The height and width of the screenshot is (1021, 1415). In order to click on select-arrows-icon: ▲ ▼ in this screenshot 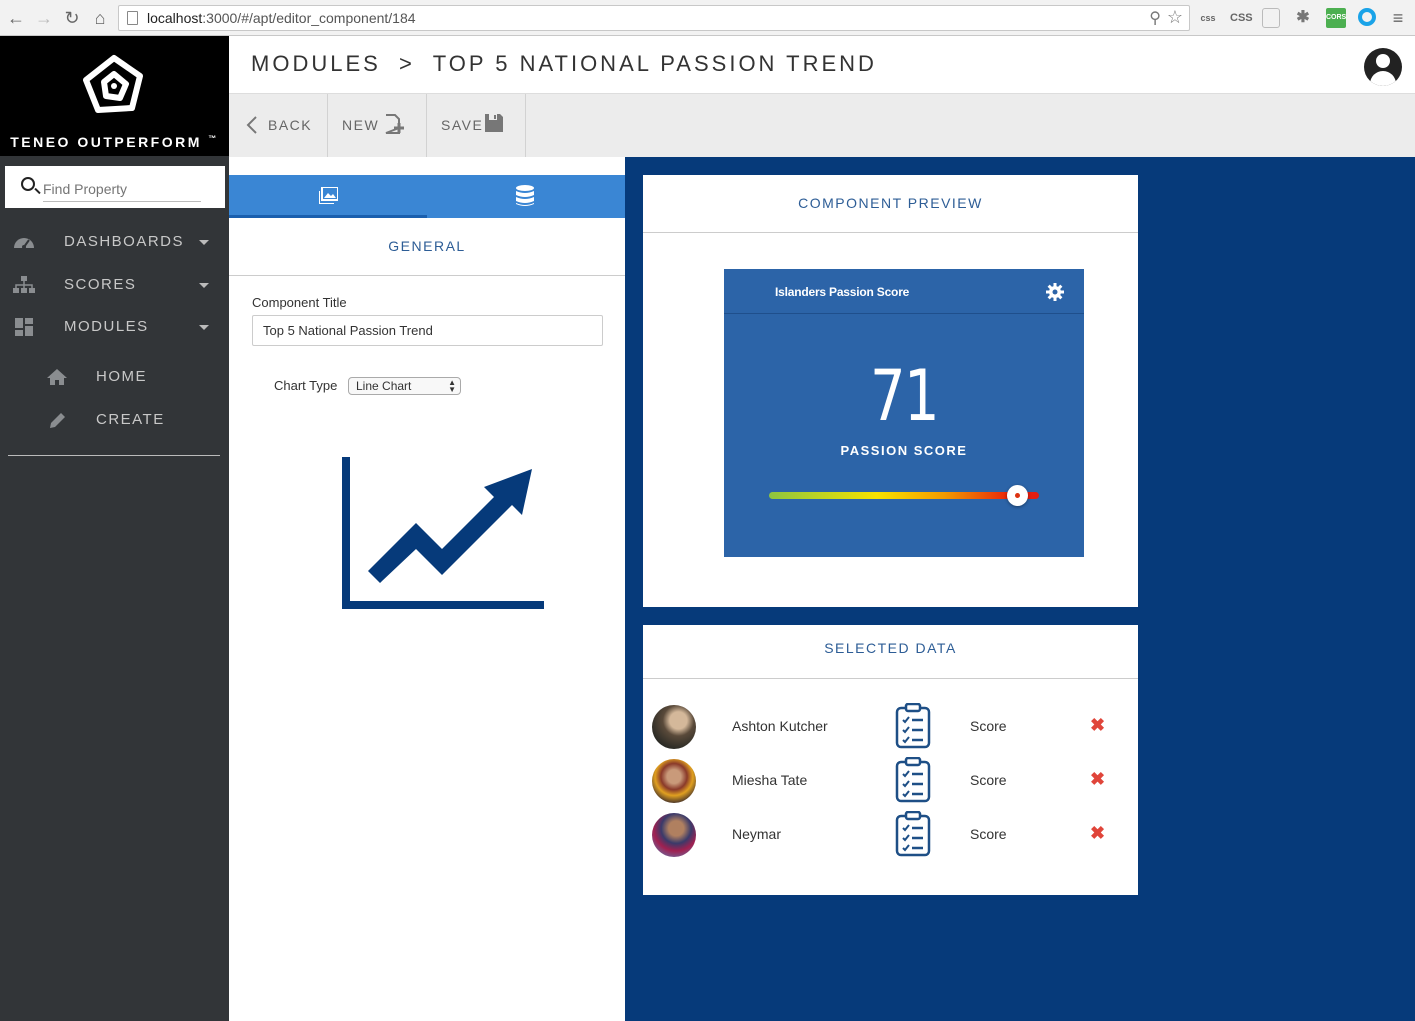, I will do `click(452, 386)`.